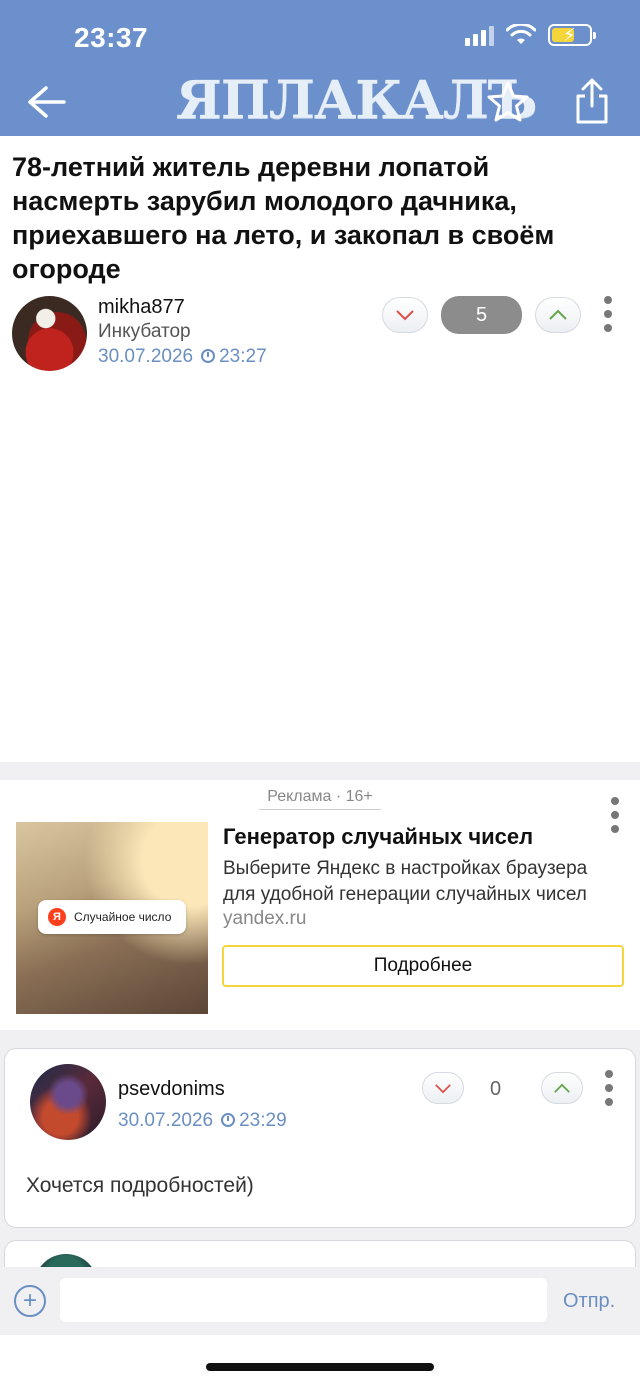  What do you see at coordinates (303, 1300) in the screenshot?
I see `comment-input` at bounding box center [303, 1300].